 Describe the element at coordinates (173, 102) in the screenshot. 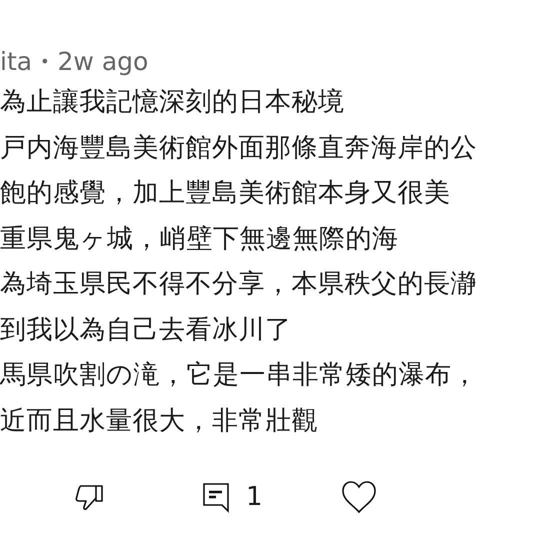

I see `comment-line: 為止讓我記憶深刻的日本秘境` at that location.